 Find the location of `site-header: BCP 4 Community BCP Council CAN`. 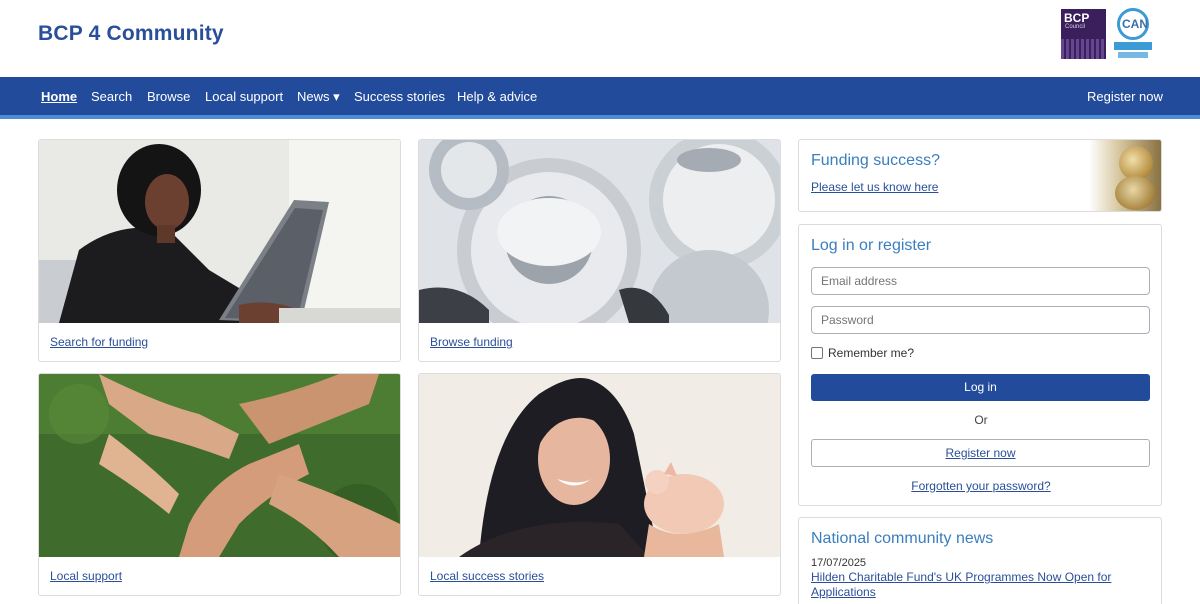

site-header: BCP 4 Community BCP Council CAN is located at coordinates (600, 38).